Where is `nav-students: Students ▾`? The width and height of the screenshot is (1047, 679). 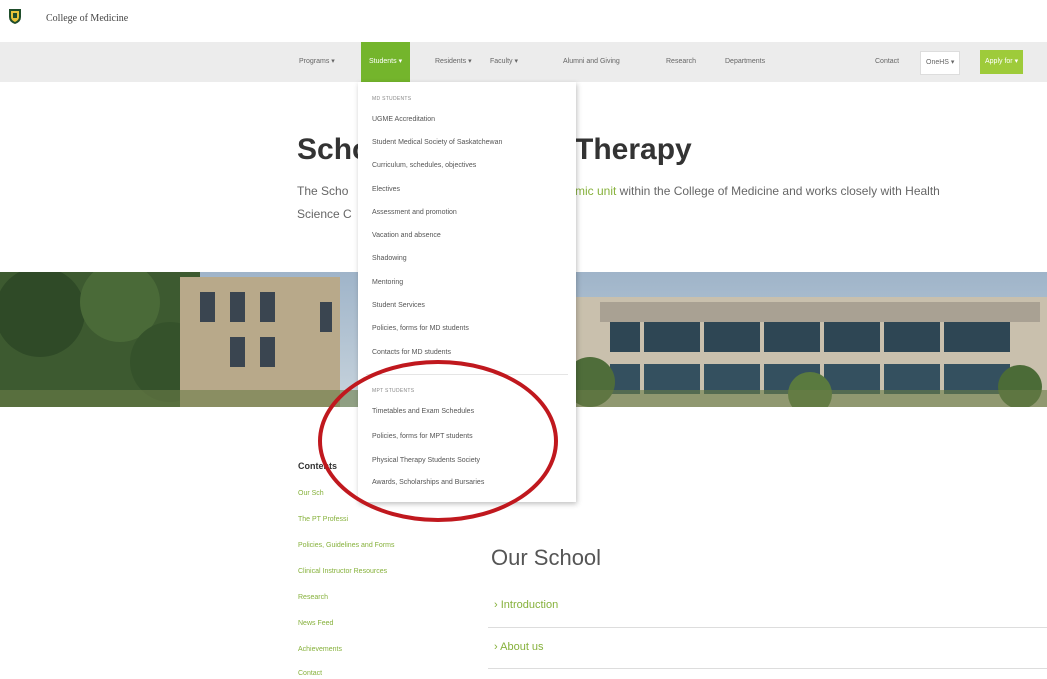
nav-students: Students ▾ is located at coordinates (386, 62).